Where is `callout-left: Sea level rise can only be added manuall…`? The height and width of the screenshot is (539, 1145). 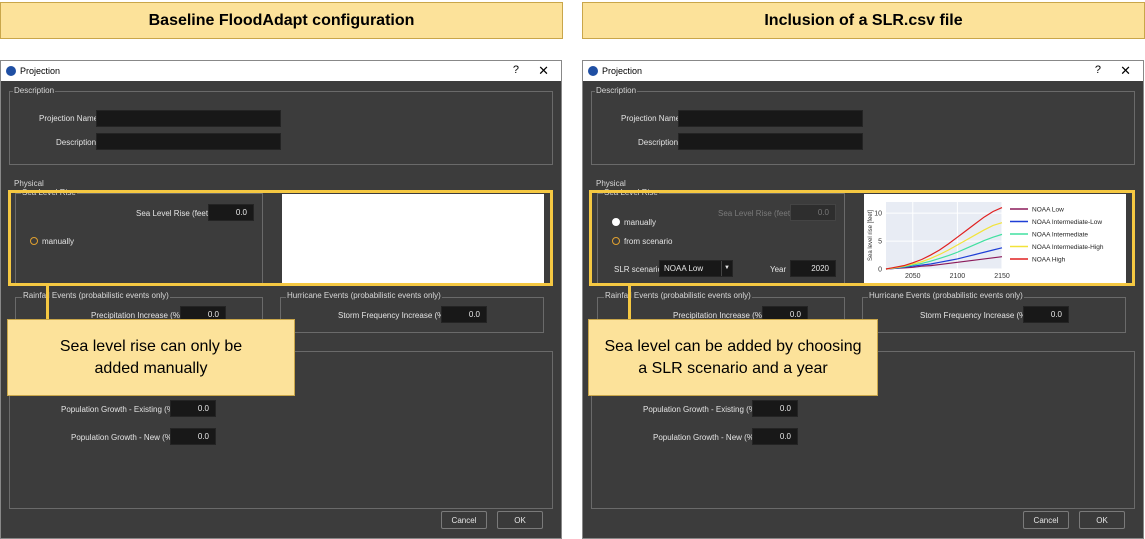 callout-left: Sea level rise can only be added manuall… is located at coordinates (151, 357).